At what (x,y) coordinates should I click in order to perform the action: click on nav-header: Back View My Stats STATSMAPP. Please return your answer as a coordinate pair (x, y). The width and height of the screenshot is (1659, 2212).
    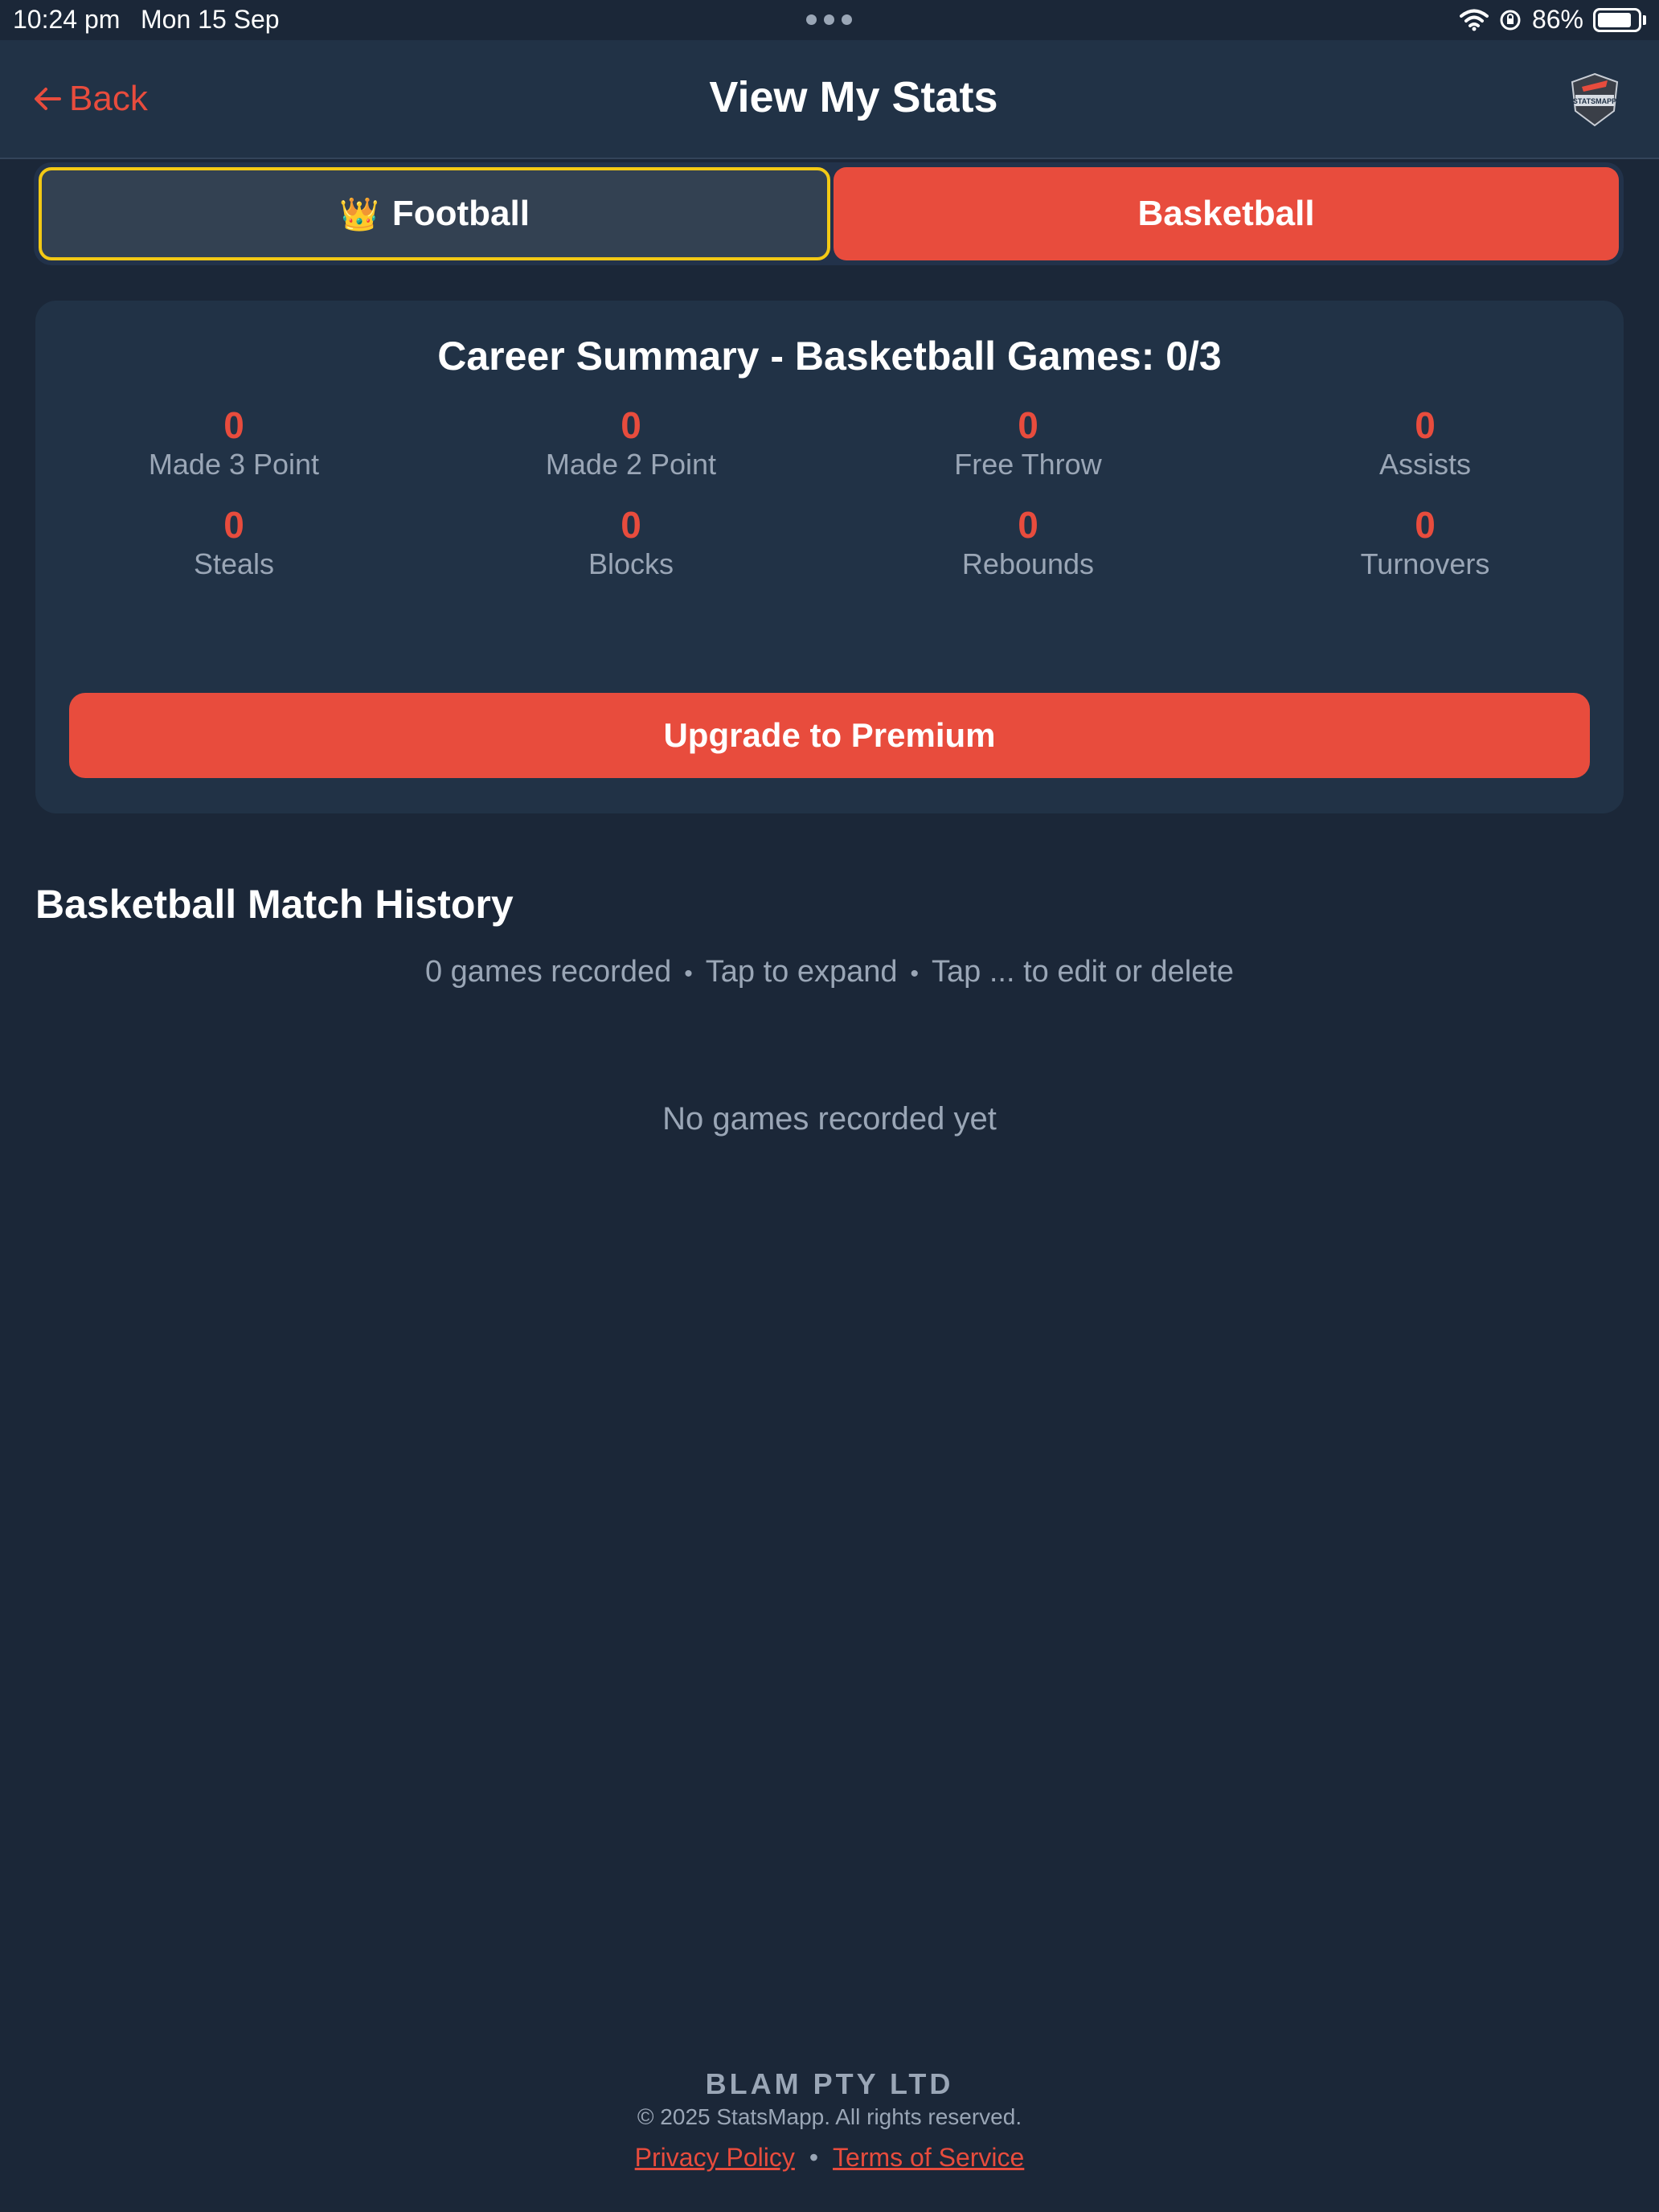
    Looking at the image, I should click on (829, 99).